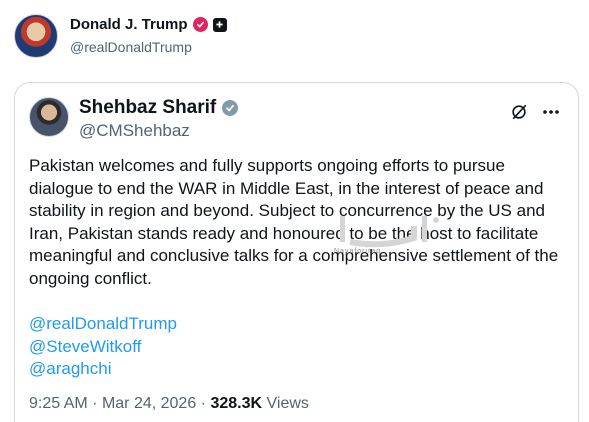 The height and width of the screenshot is (422, 589). Describe the element at coordinates (129, 24) in the screenshot. I see `author-name: Donald J. Trump` at that location.